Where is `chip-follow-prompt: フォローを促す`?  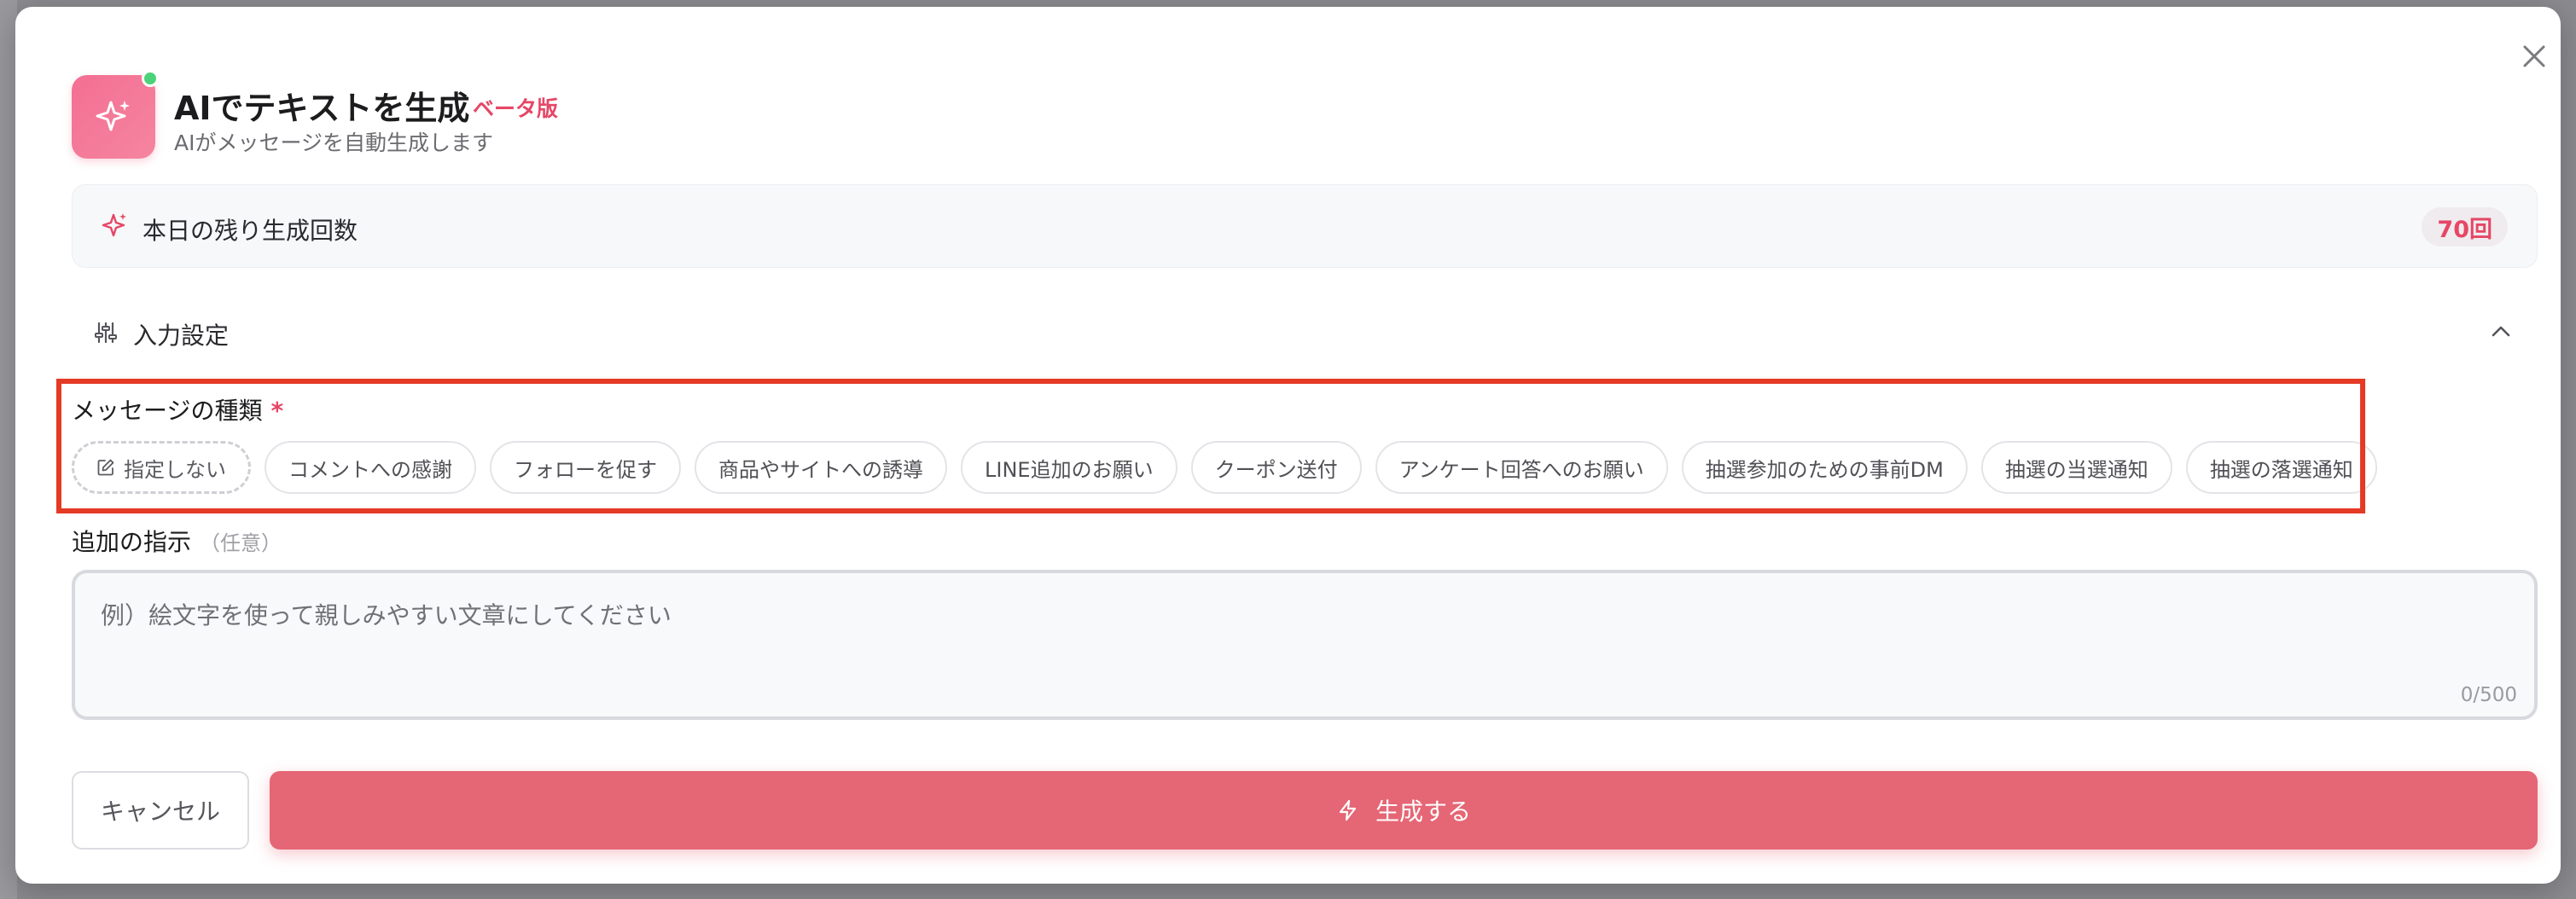
chip-follow-prompt: フォローを促す is located at coordinates (585, 467).